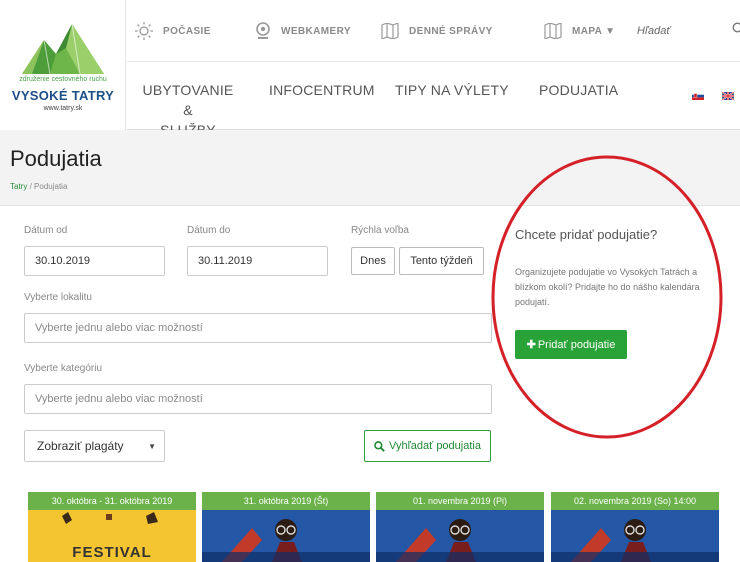 The width and height of the screenshot is (740, 562). What do you see at coordinates (553, 31) in the screenshot?
I see `map-icon` at bounding box center [553, 31].